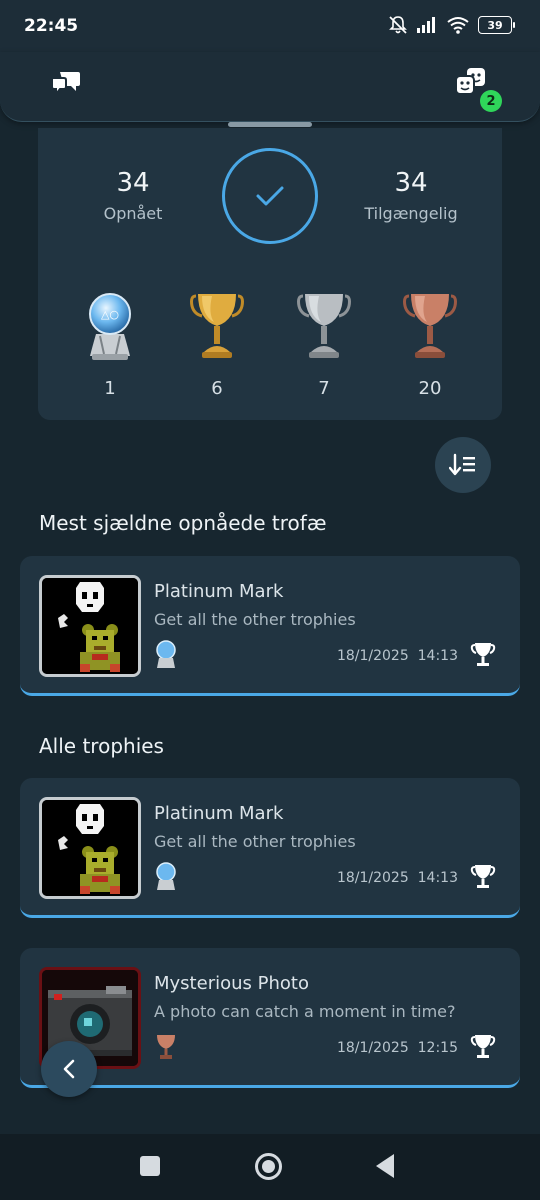  What do you see at coordinates (231, 983) in the screenshot?
I see `trophy-title: Mysterious Photo` at bounding box center [231, 983].